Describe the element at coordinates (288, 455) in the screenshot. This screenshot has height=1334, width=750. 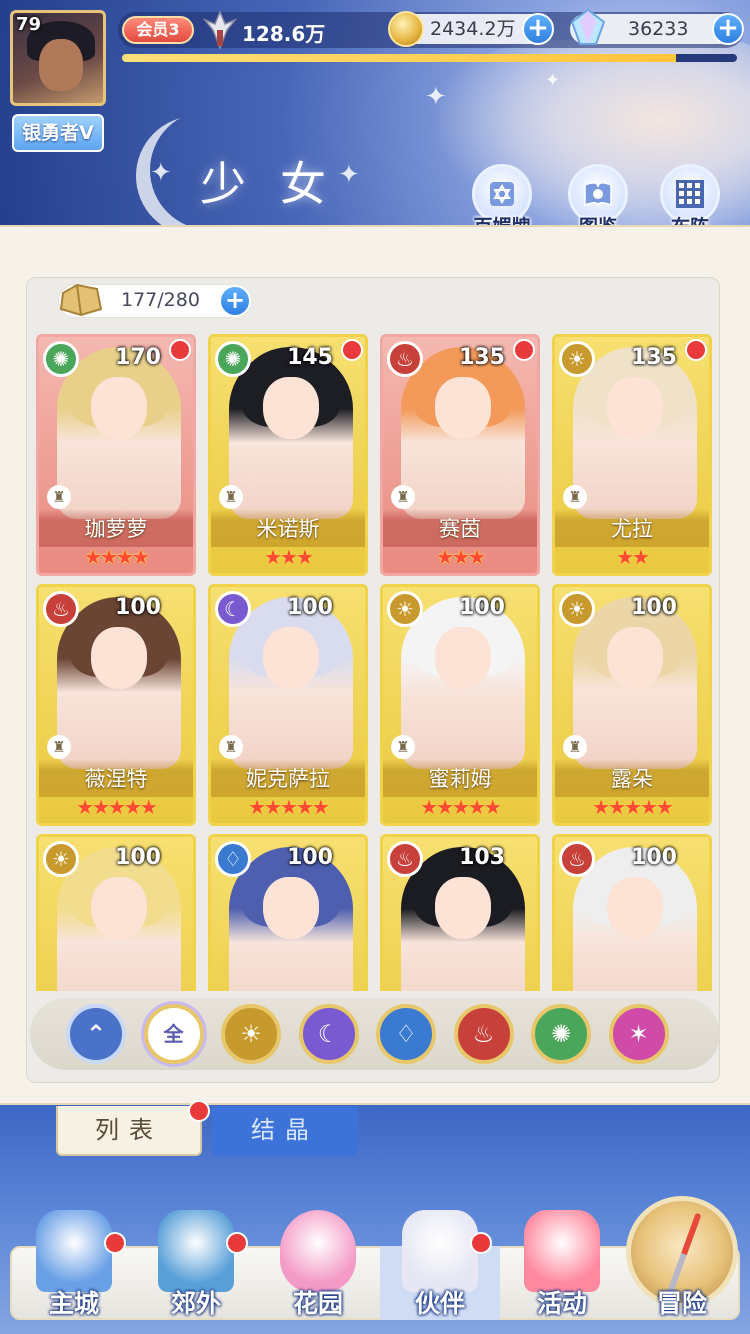
I see `character-card: ✺ 145 ♜ 米诺斯 ★★★` at that location.